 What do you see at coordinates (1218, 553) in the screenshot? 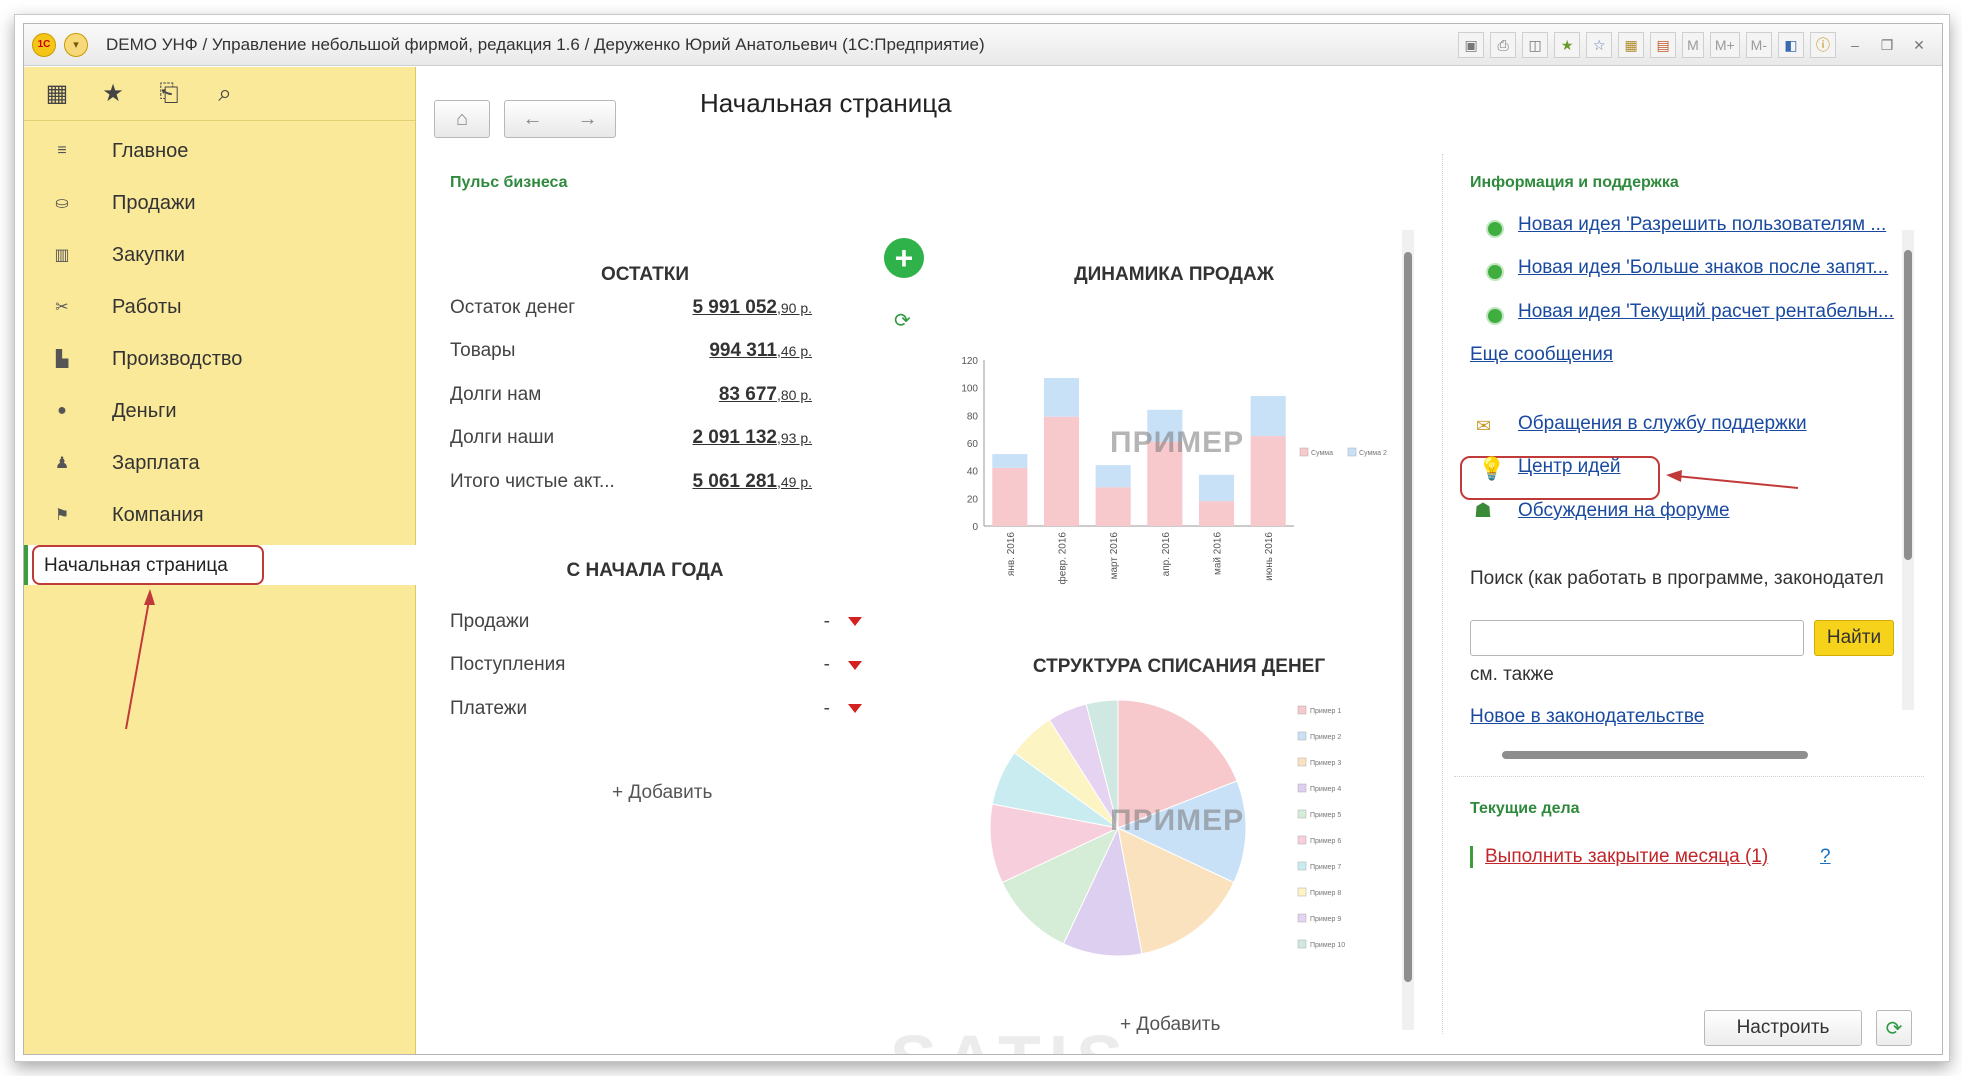
I see `x-tick-label: май 2016` at bounding box center [1218, 553].